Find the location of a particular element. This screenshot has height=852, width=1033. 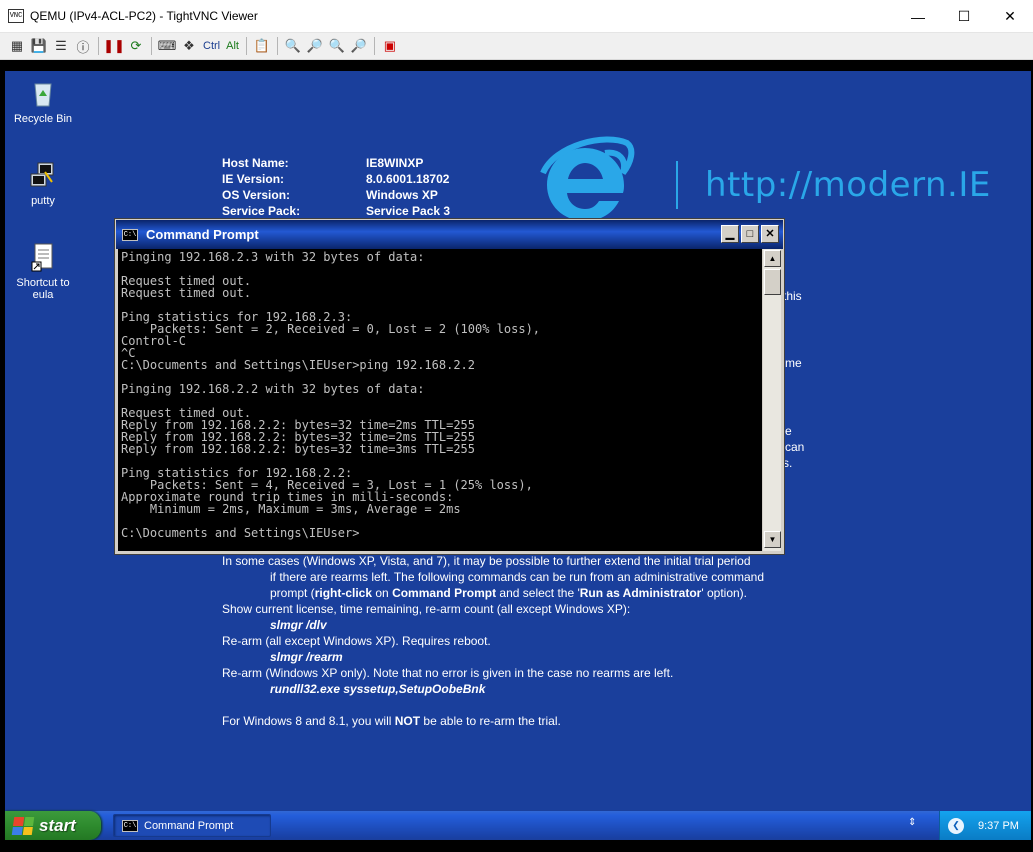

vnc-window-title: QEMU (IPv4-ACL-PC2) - TightVNC Viewer is located at coordinates (144, 16).